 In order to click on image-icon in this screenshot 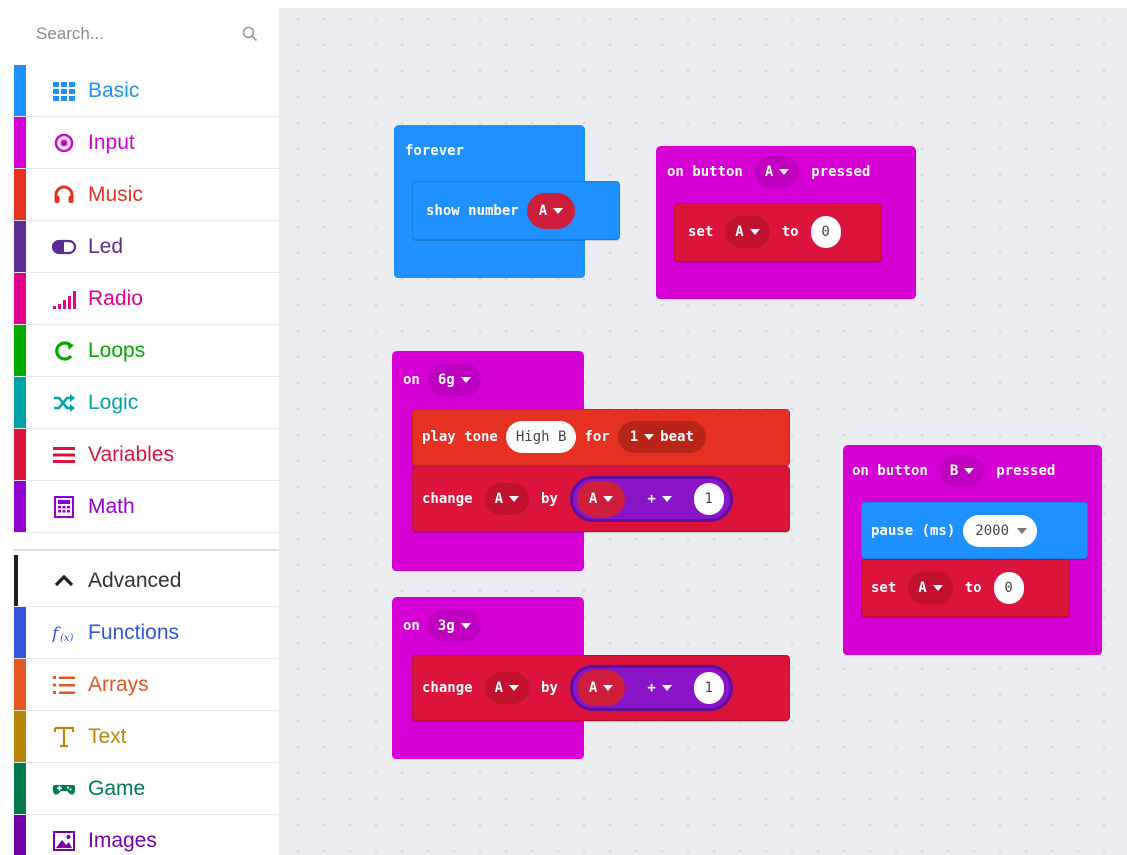, I will do `click(64, 841)`.